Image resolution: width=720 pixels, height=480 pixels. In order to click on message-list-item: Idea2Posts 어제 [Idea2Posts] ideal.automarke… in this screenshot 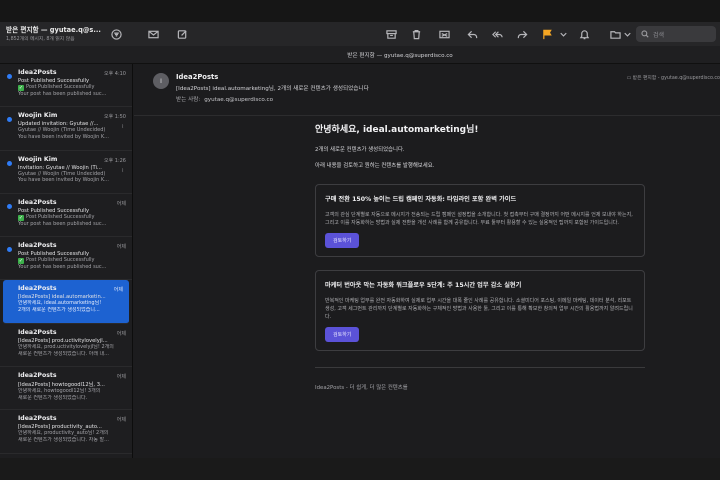, I will do `click(66, 302)`.